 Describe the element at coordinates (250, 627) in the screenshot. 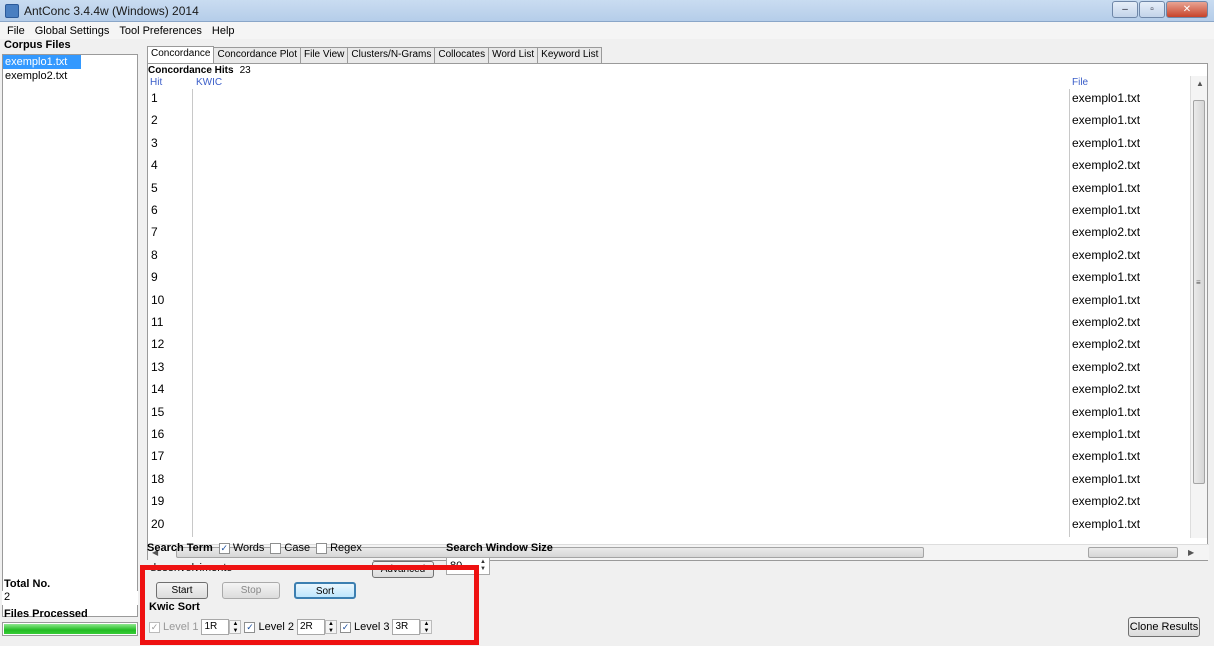

I see `level2-checkbox: ✓` at that location.